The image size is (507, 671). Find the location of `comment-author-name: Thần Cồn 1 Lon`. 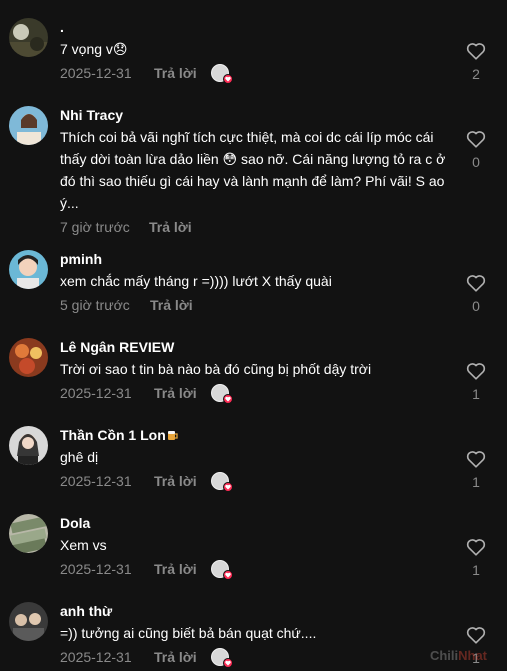

comment-author-name: Thần Cồn 1 Lon is located at coordinates (113, 435).